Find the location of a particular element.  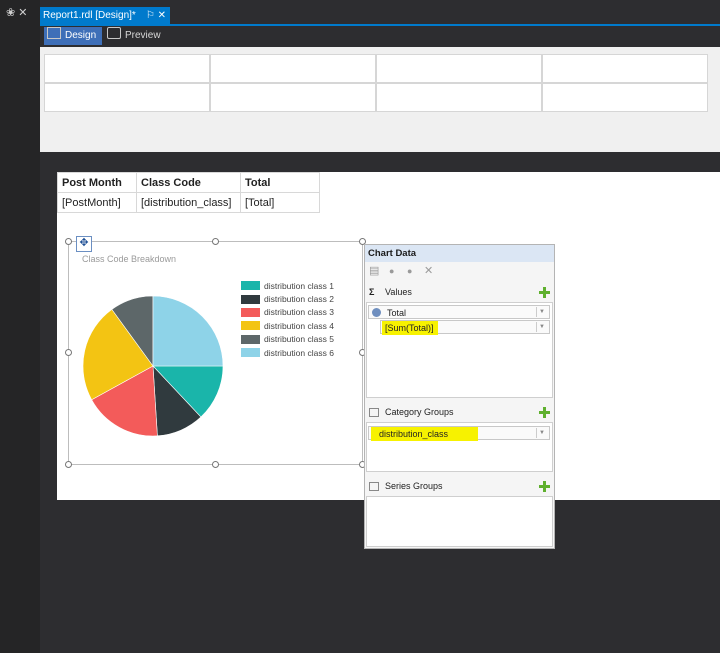

pie-chart is located at coordinates (153, 366).